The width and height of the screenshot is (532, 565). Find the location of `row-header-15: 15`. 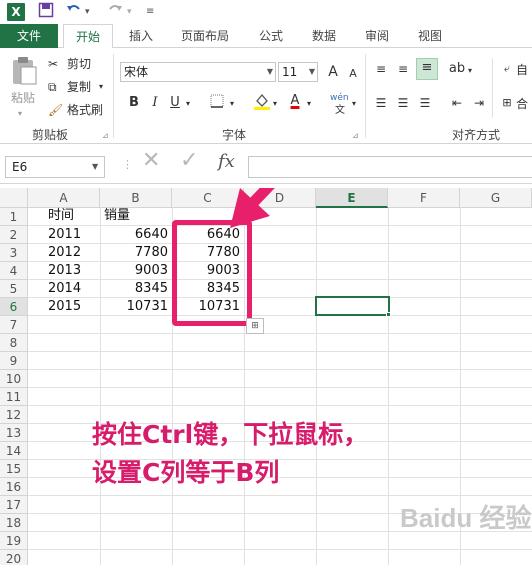

row-header-15: 15 is located at coordinates (14, 469).